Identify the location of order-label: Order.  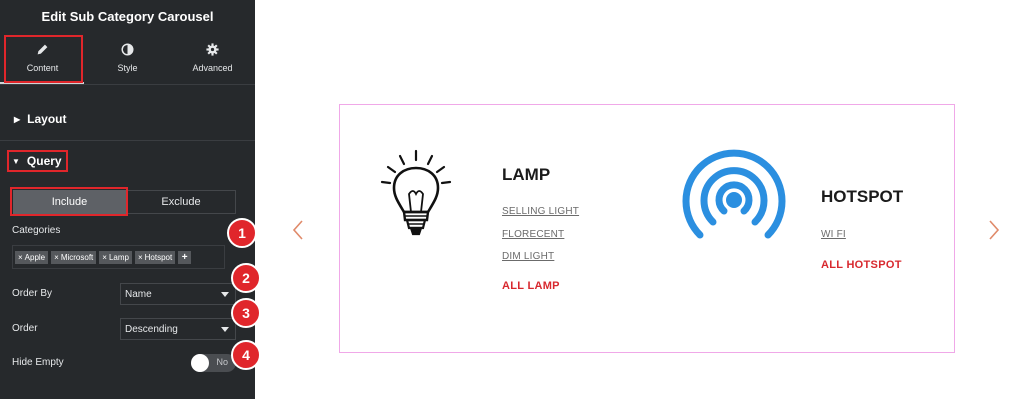
(25, 328).